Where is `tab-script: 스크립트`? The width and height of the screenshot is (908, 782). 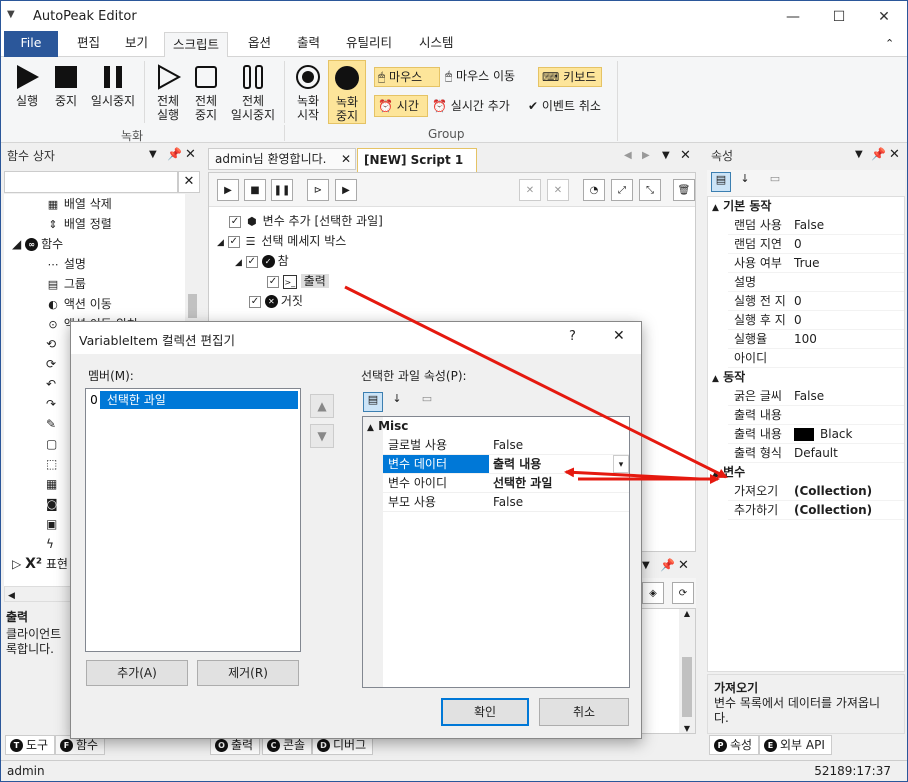 tab-script: 스크립트 is located at coordinates (196, 45).